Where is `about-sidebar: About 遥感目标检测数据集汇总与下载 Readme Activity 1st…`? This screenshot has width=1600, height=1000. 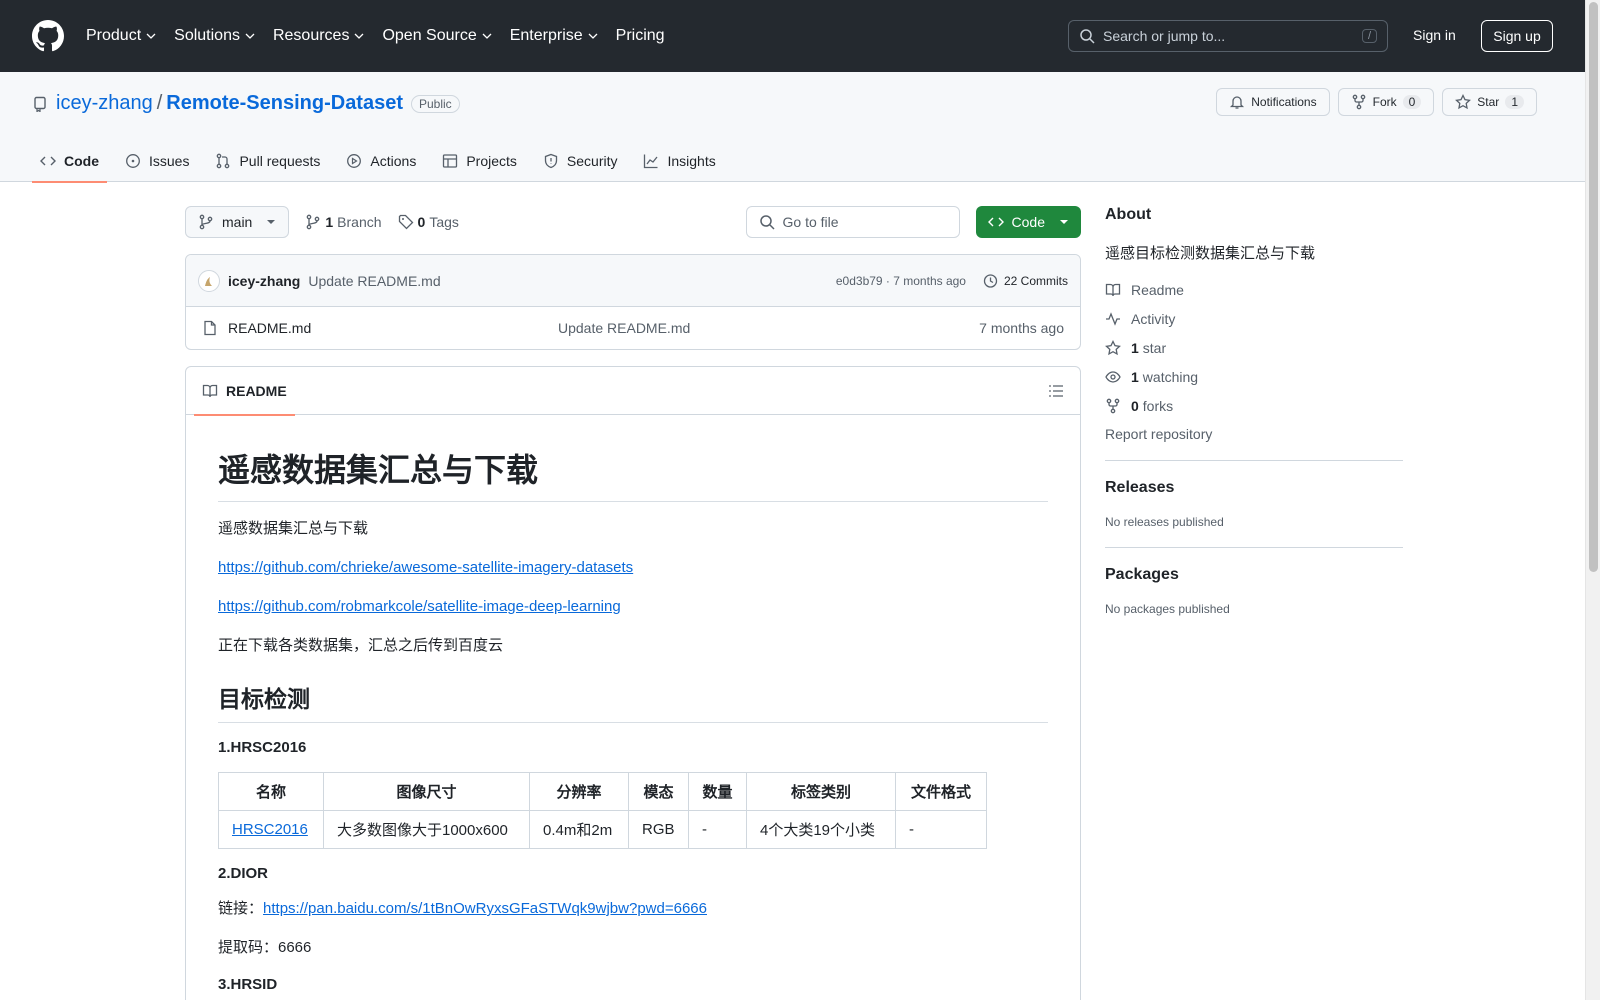
about-sidebar: About 遥感目标检测数据集汇总与下载 Readme Activity 1st… is located at coordinates (1254, 420).